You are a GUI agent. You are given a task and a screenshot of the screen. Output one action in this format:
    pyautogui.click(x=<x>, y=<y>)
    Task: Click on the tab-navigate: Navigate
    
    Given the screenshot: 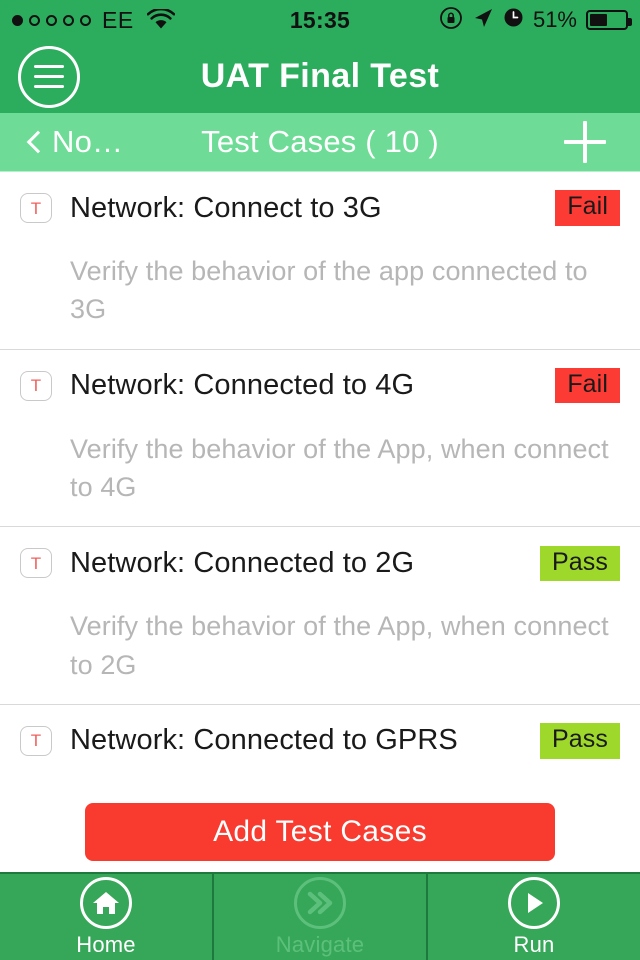 What is the action you would take?
    pyautogui.click(x=319, y=917)
    